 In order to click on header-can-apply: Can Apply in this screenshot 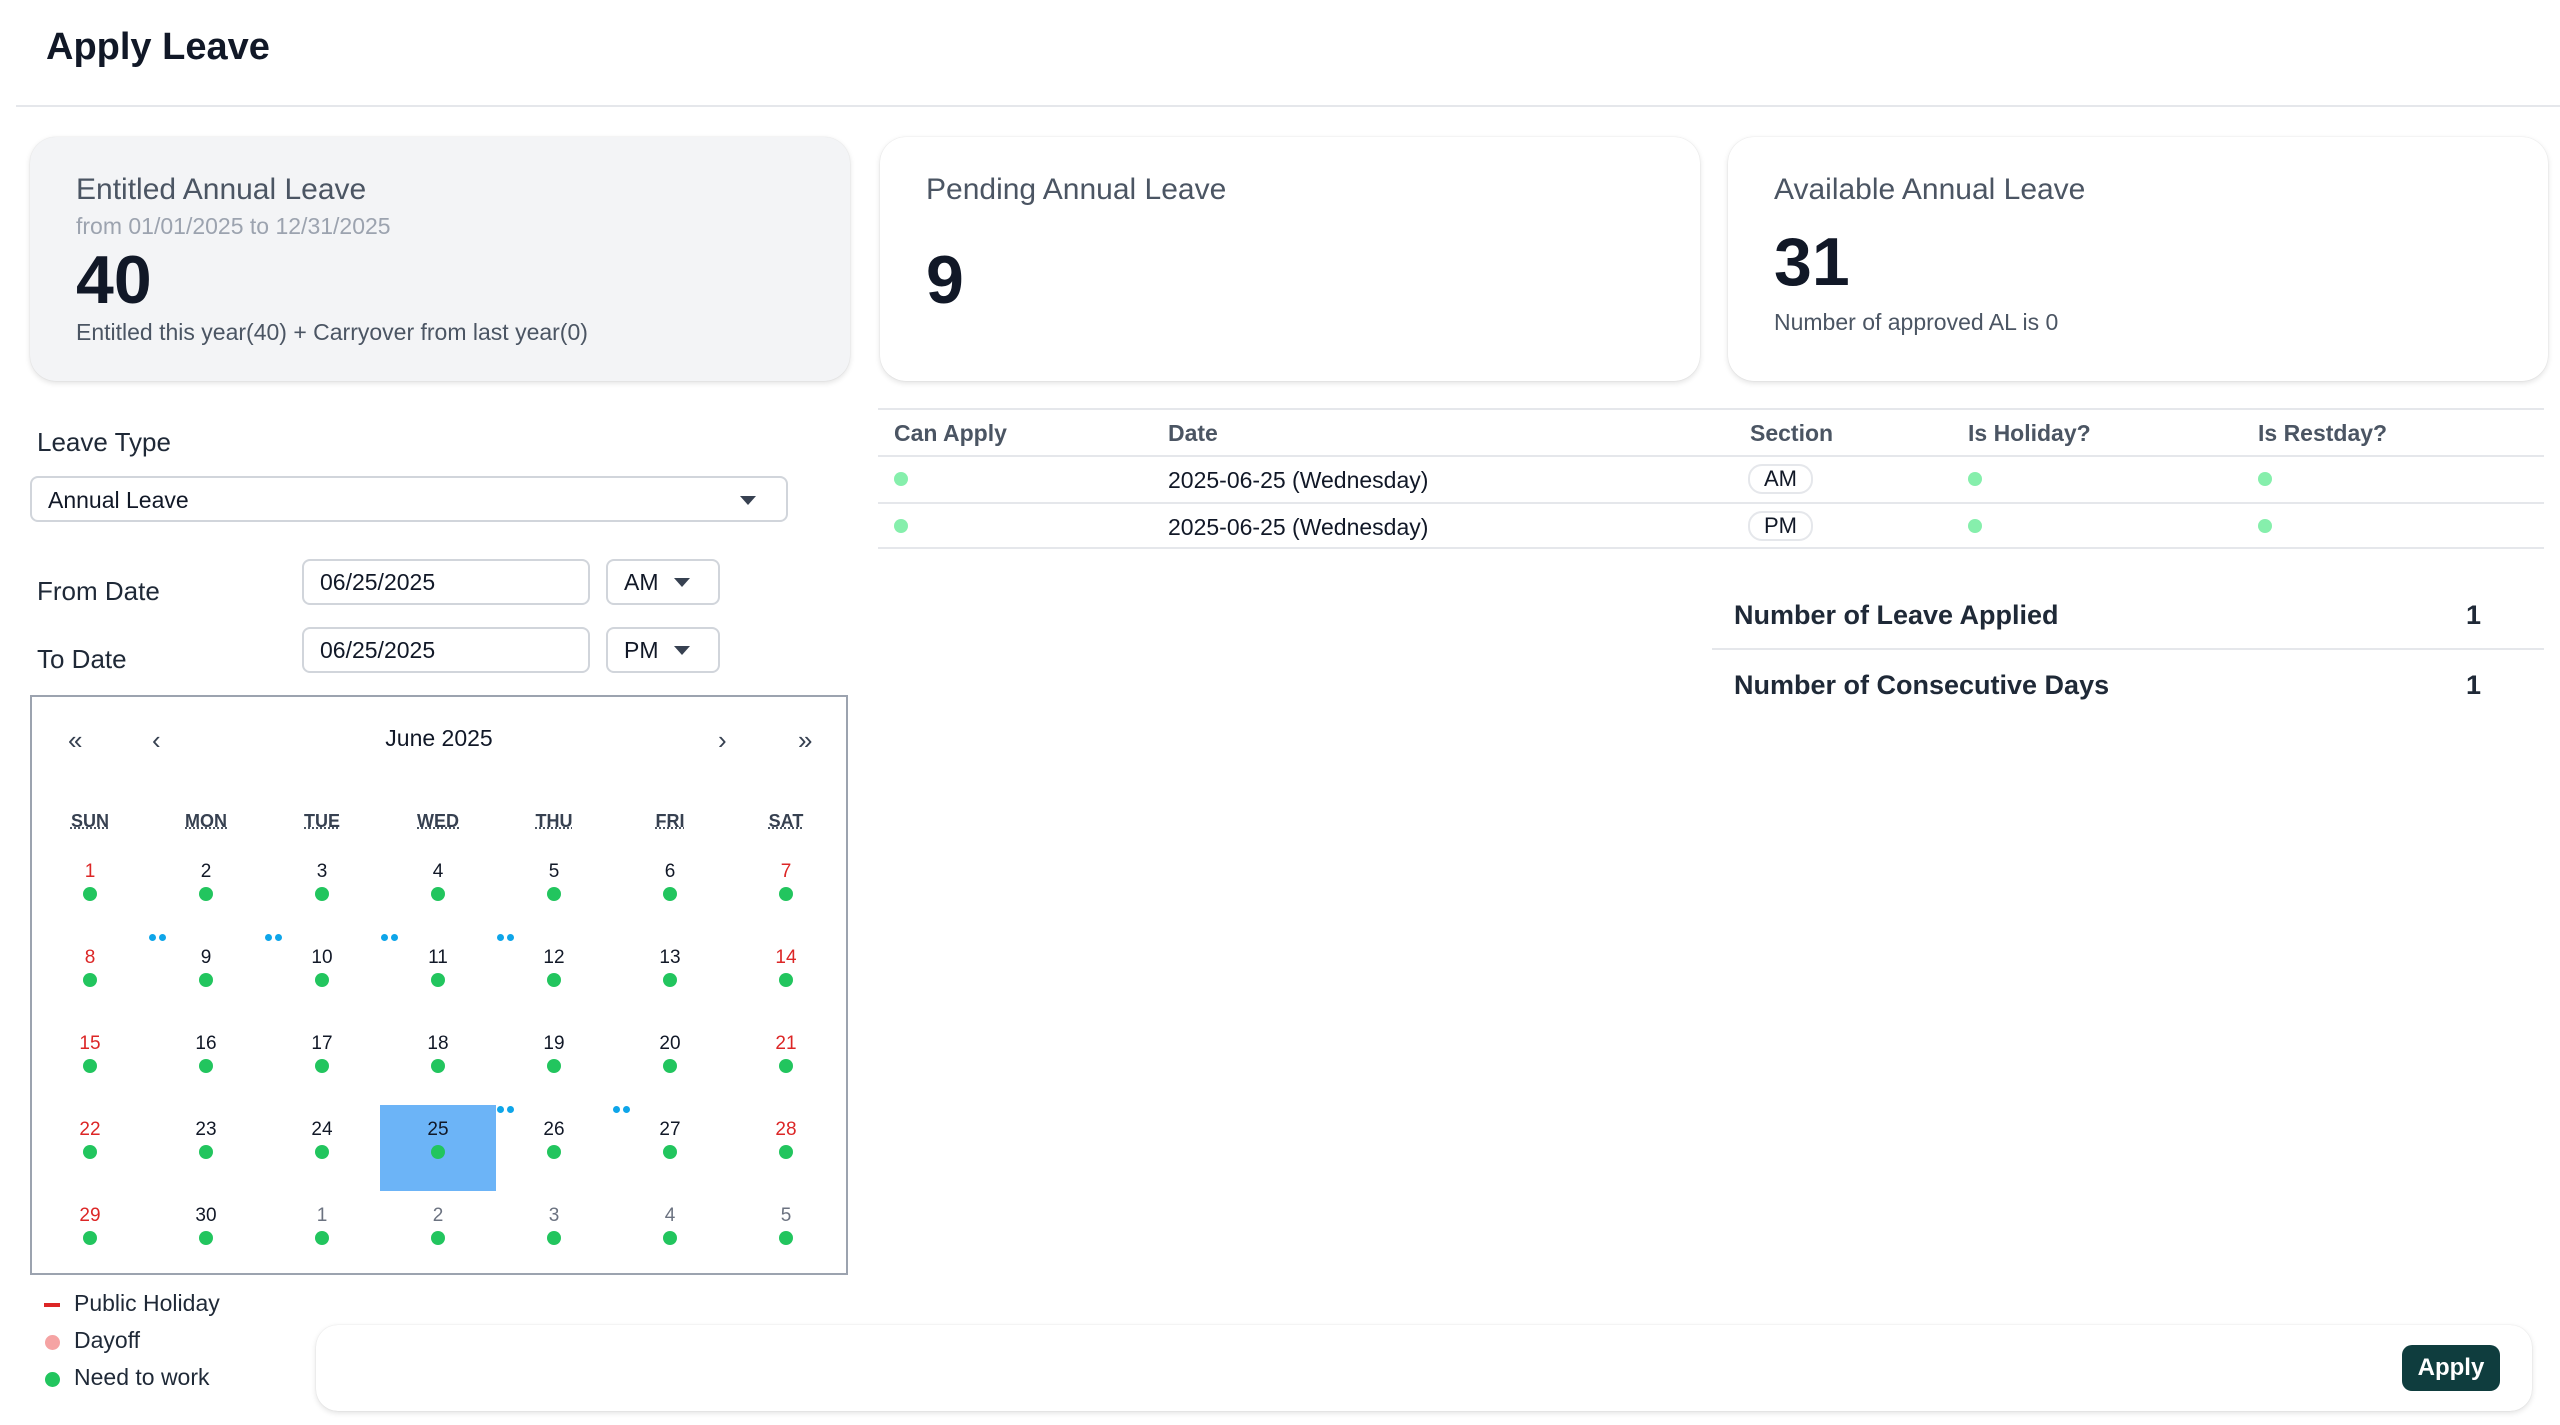, I will do `click(950, 433)`.